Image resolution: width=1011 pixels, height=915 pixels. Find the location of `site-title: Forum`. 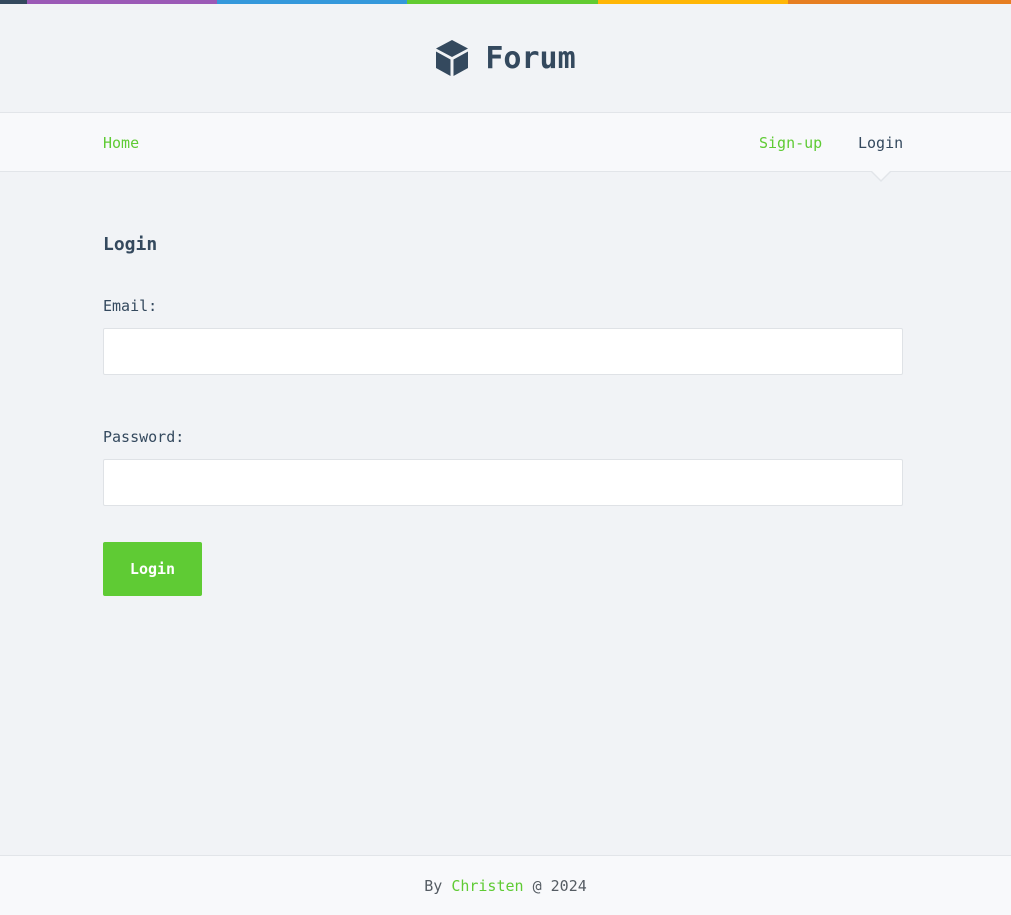

site-title: Forum is located at coordinates (530, 58).